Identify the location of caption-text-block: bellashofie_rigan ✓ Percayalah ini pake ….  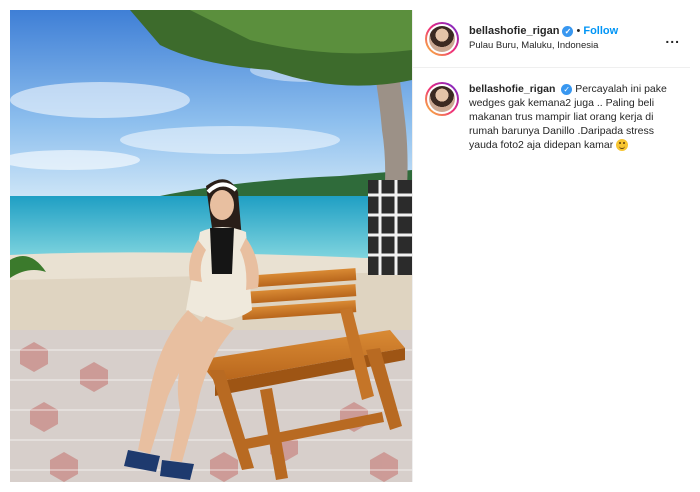
(573, 117).